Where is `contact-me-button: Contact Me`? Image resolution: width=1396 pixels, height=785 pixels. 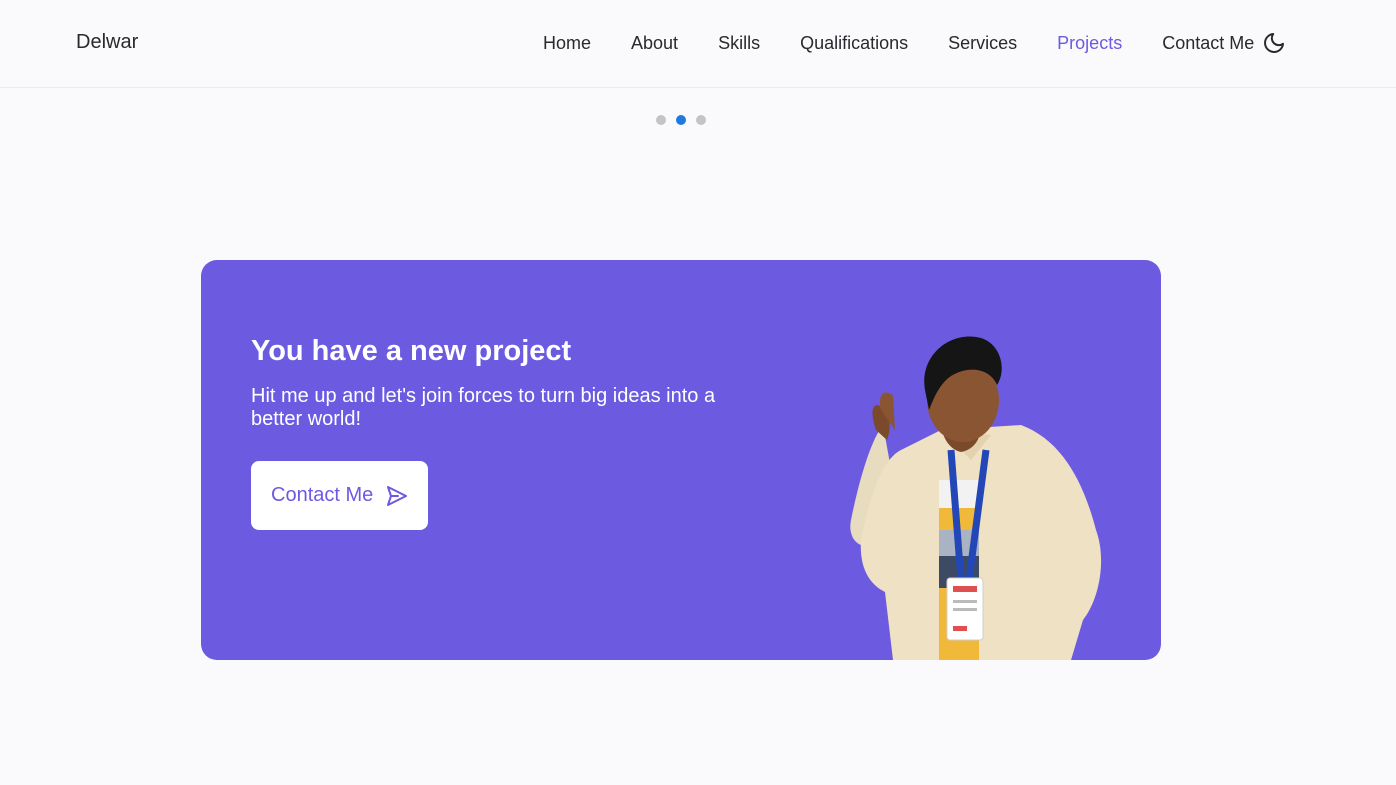 contact-me-button: Contact Me is located at coordinates (339, 495).